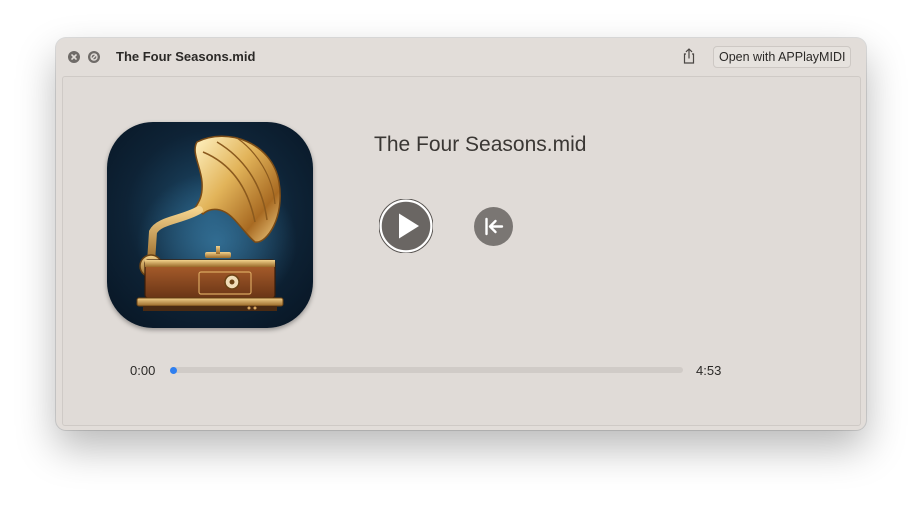  I want to click on share-button, so click(689, 56).